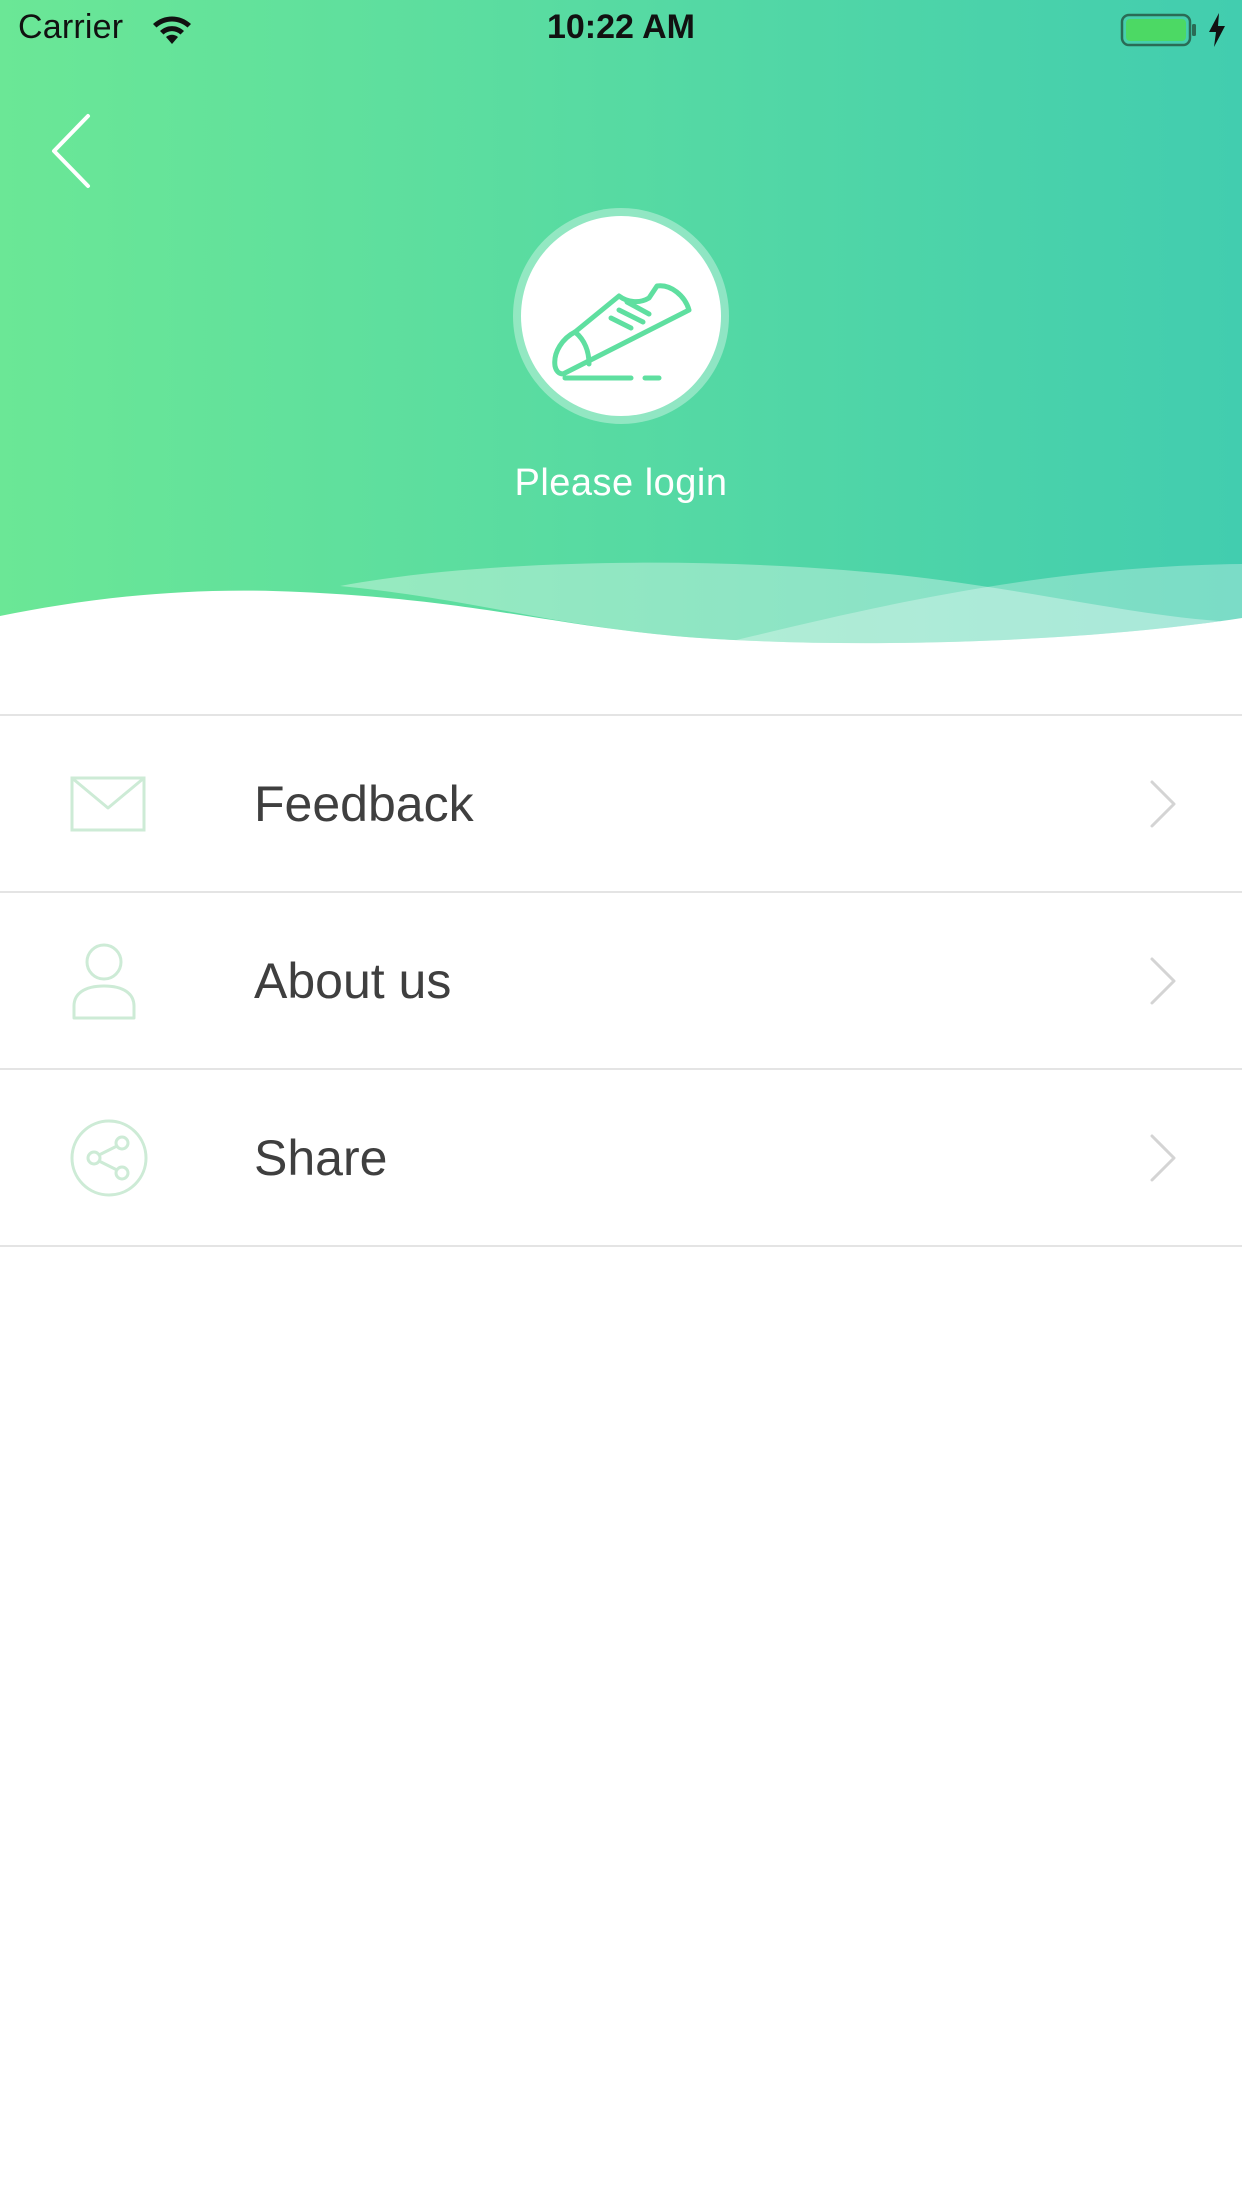 The image size is (1242, 2208). I want to click on status-bar: Carrier 10:22 AM, so click(621, 30).